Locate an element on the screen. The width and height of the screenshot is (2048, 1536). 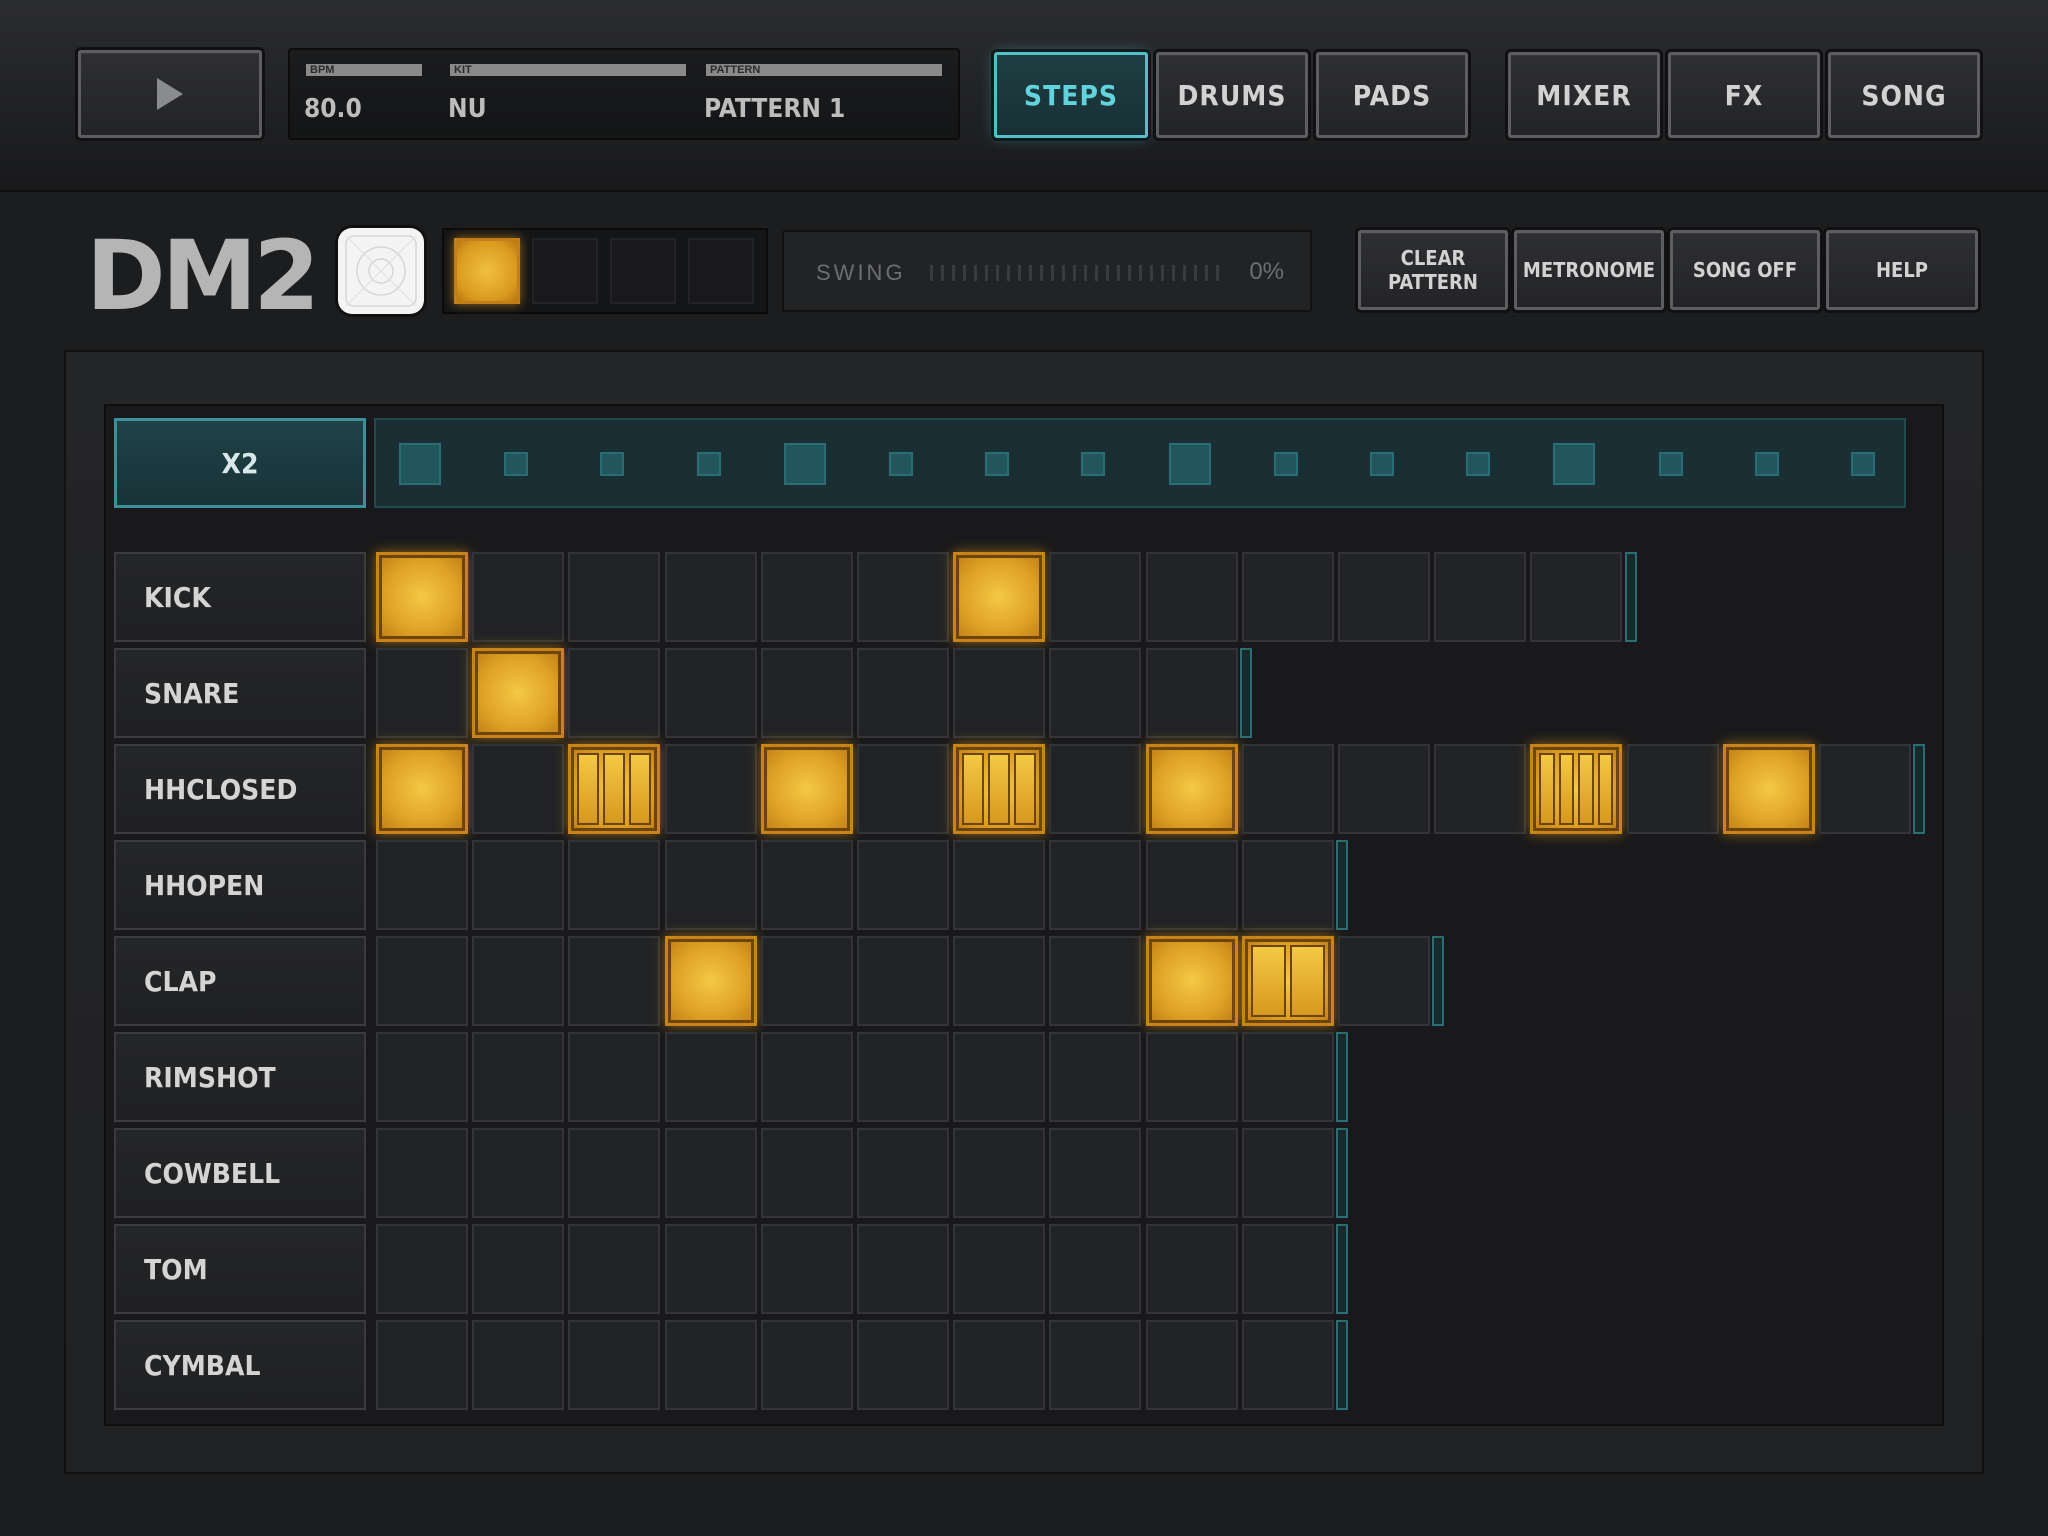
tab-song: SONG is located at coordinates (1904, 95).